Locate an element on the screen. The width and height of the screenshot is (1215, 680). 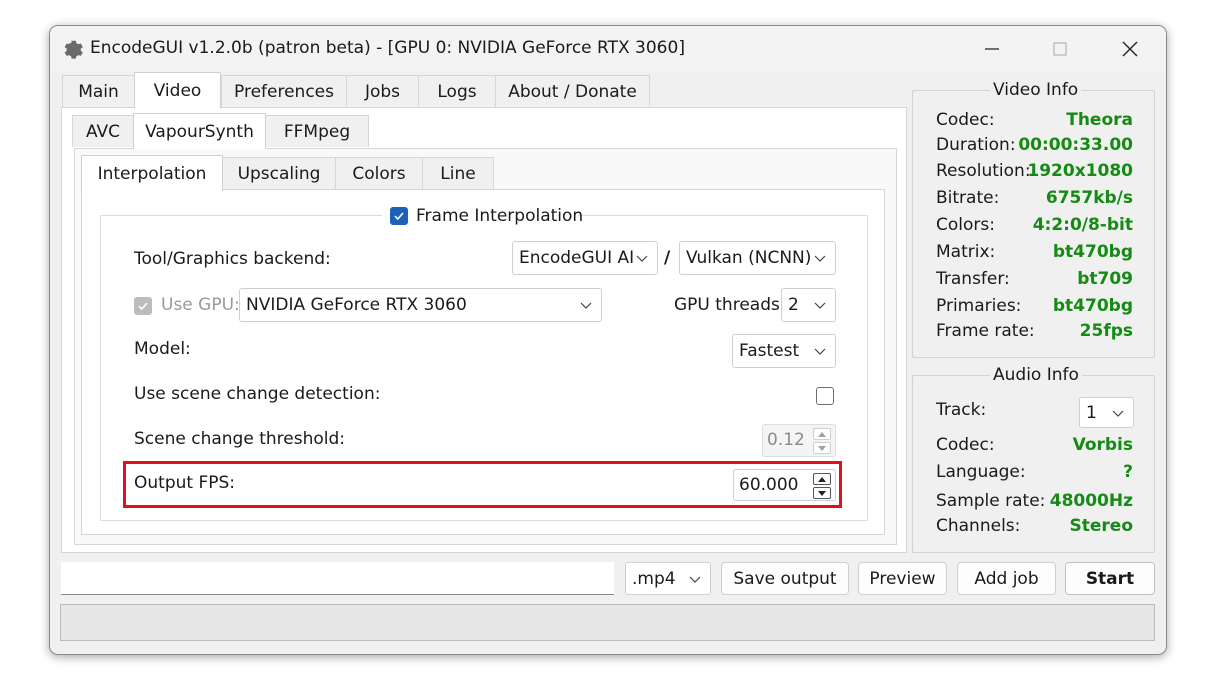
gpu-select: NVIDIA GeForce RTX 3060 is located at coordinates (420, 305).